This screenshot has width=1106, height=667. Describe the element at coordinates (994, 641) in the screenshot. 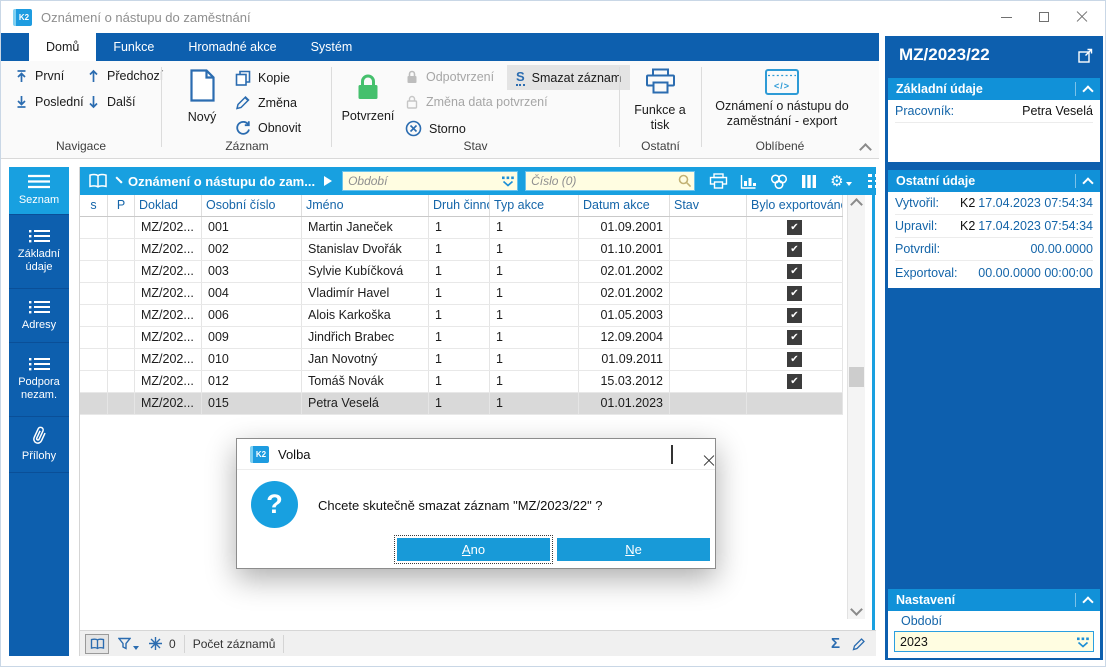

I see `obdobi-input` at that location.